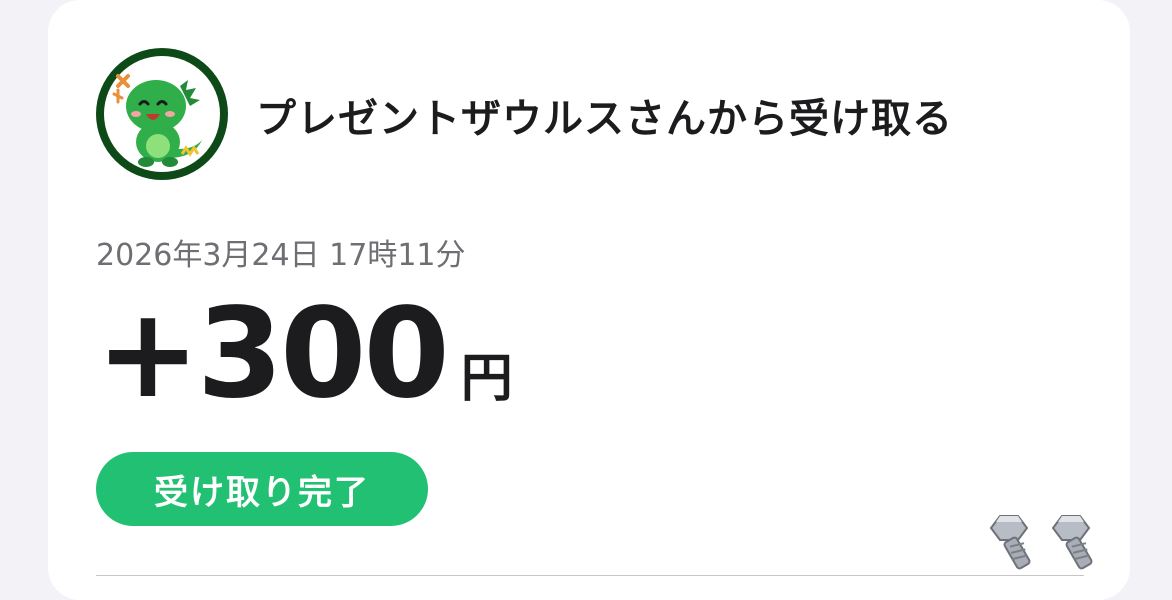 The height and width of the screenshot is (600, 1172). Describe the element at coordinates (486, 379) in the screenshot. I see `currency-unit: 円` at that location.